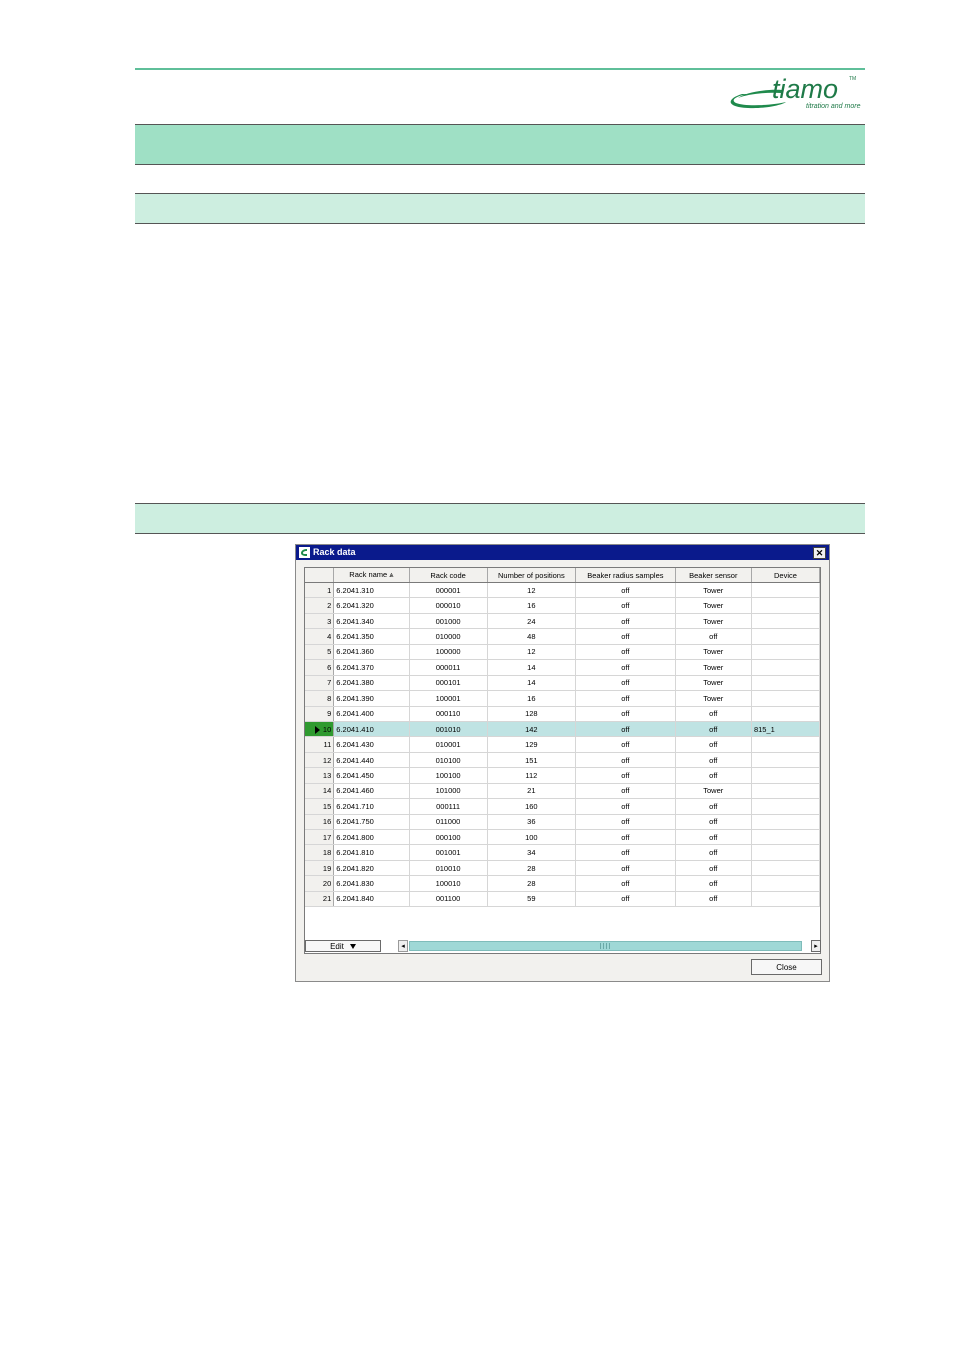 This screenshot has height=1350, width=954. I want to click on positions-cell: 142, so click(532, 729).